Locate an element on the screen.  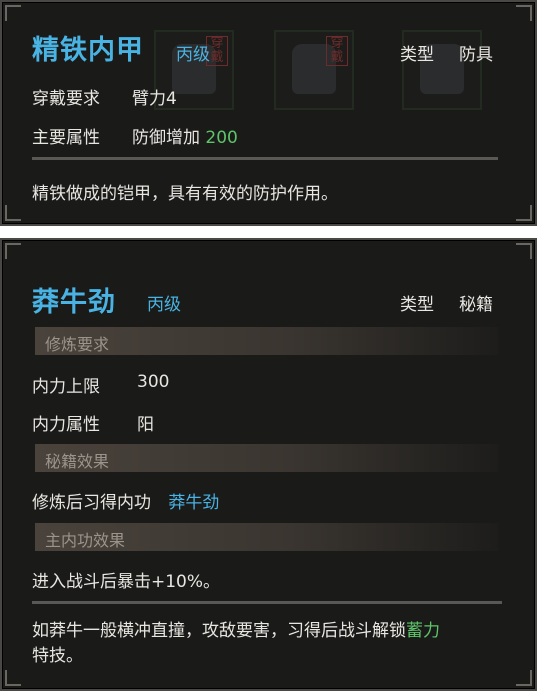
manual-type-label: 类型 is located at coordinates (417, 305).